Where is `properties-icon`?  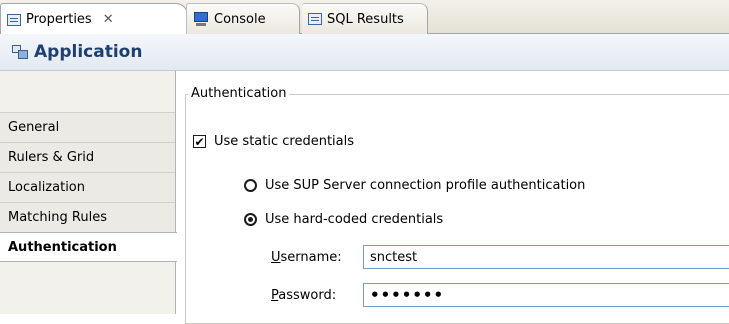 properties-icon is located at coordinates (14, 19).